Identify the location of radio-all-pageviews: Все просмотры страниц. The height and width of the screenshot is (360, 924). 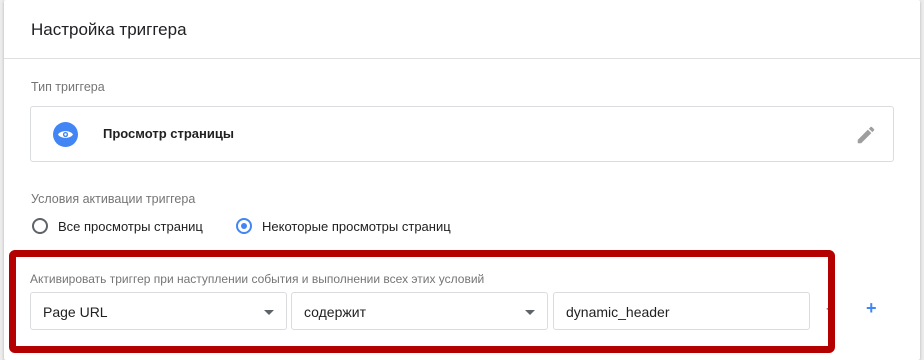
(117, 226).